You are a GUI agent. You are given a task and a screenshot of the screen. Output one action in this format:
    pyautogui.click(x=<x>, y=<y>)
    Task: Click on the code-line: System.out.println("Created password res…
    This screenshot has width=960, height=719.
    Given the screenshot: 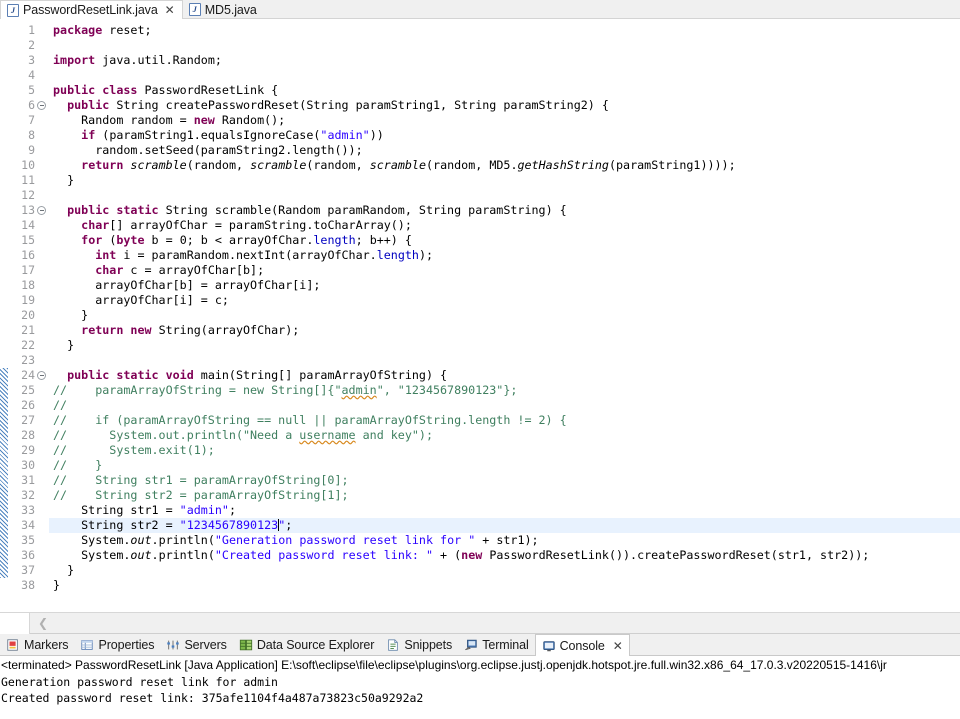 What is the action you would take?
    pyautogui.click(x=504, y=555)
    